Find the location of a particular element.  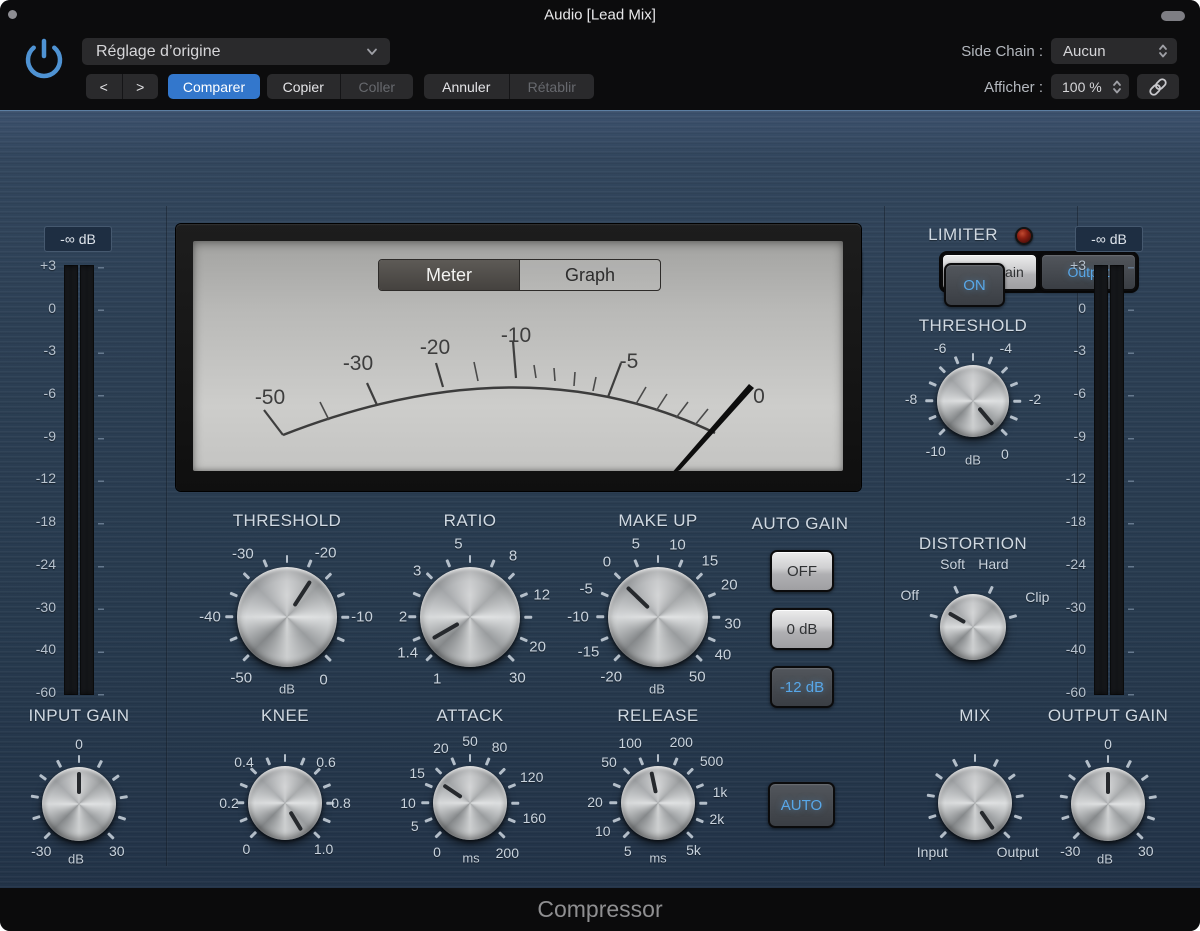

redo-button: Rétablir is located at coordinates (551, 86).